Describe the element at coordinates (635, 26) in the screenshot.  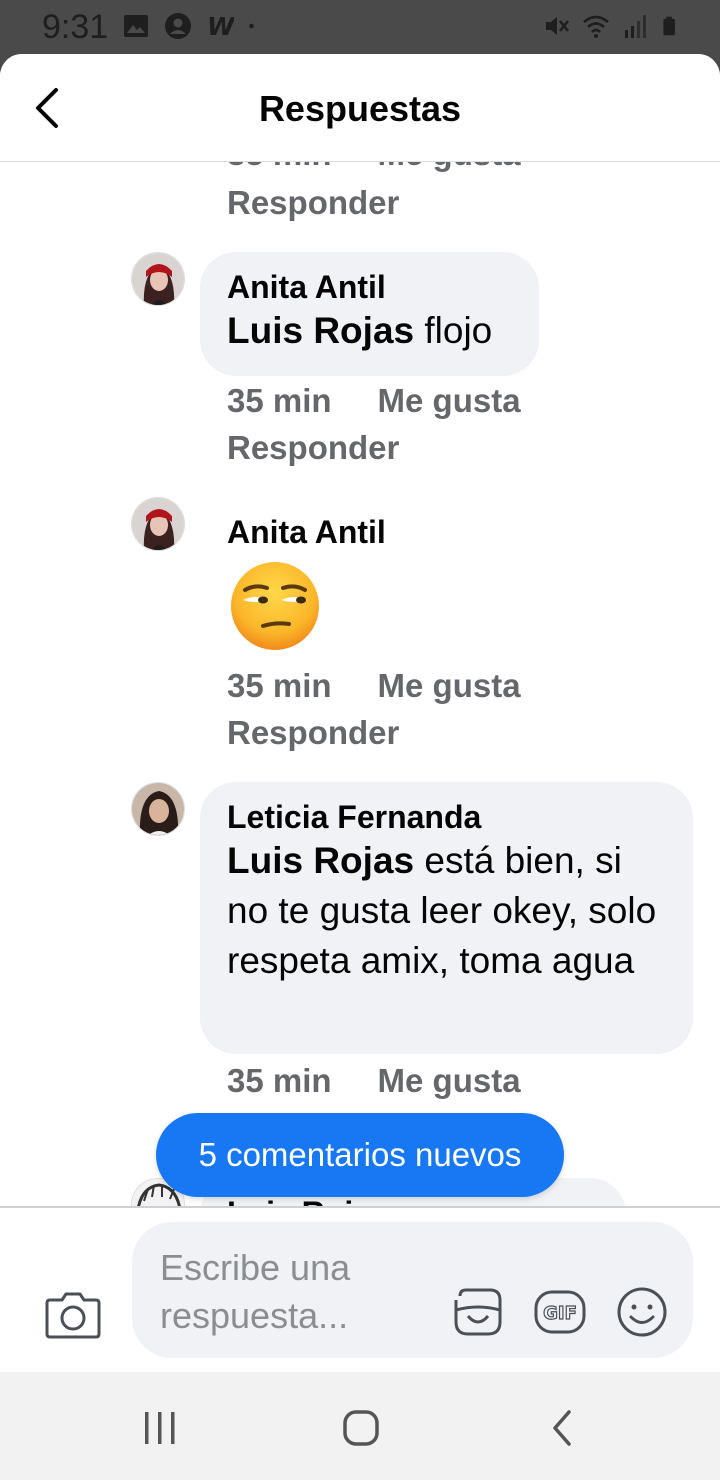
I see `signal-icon` at that location.